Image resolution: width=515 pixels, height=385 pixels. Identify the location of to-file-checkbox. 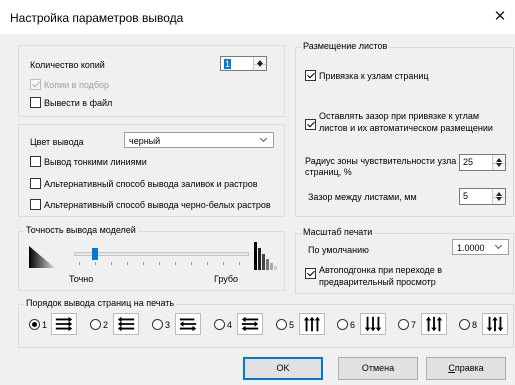
(35, 102).